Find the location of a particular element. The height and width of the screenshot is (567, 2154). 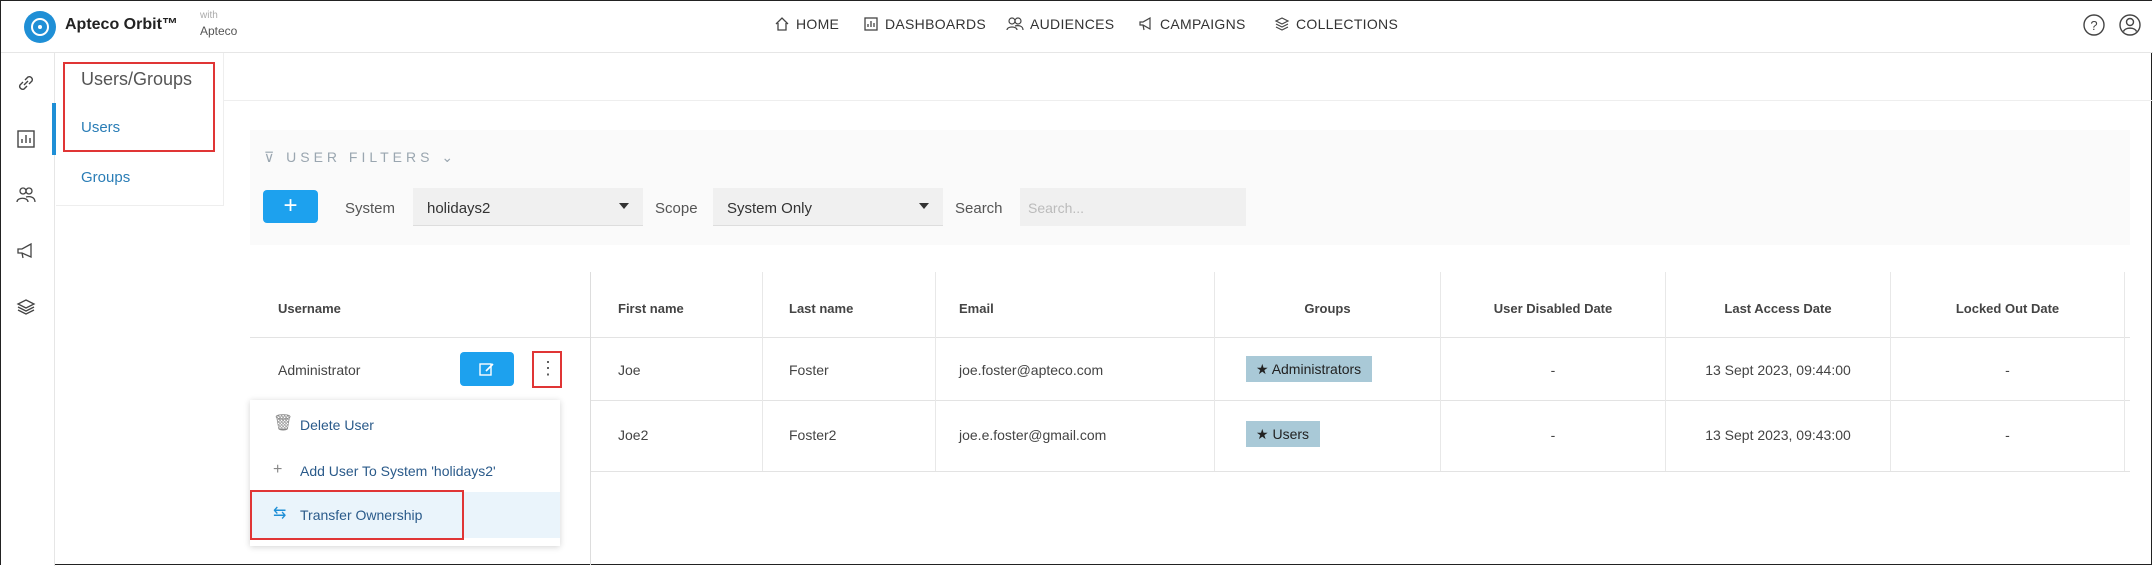

scope-label: Scope is located at coordinates (676, 208).